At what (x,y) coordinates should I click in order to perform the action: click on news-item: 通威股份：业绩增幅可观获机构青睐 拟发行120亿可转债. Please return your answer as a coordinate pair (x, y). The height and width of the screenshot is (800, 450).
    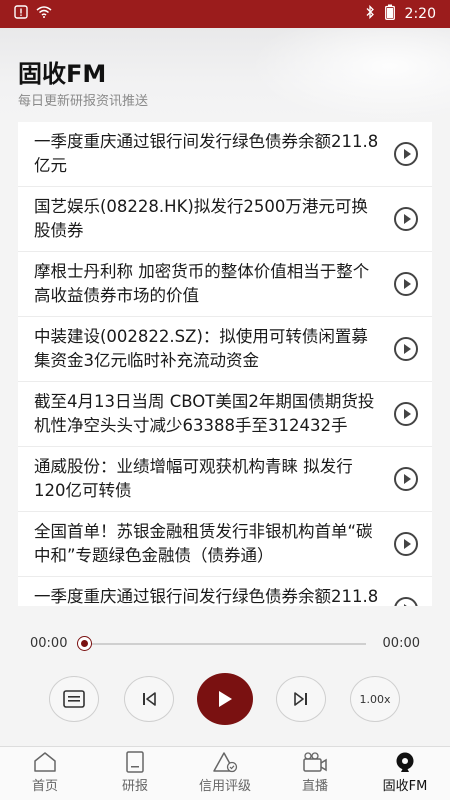
    Looking at the image, I should click on (225, 479).